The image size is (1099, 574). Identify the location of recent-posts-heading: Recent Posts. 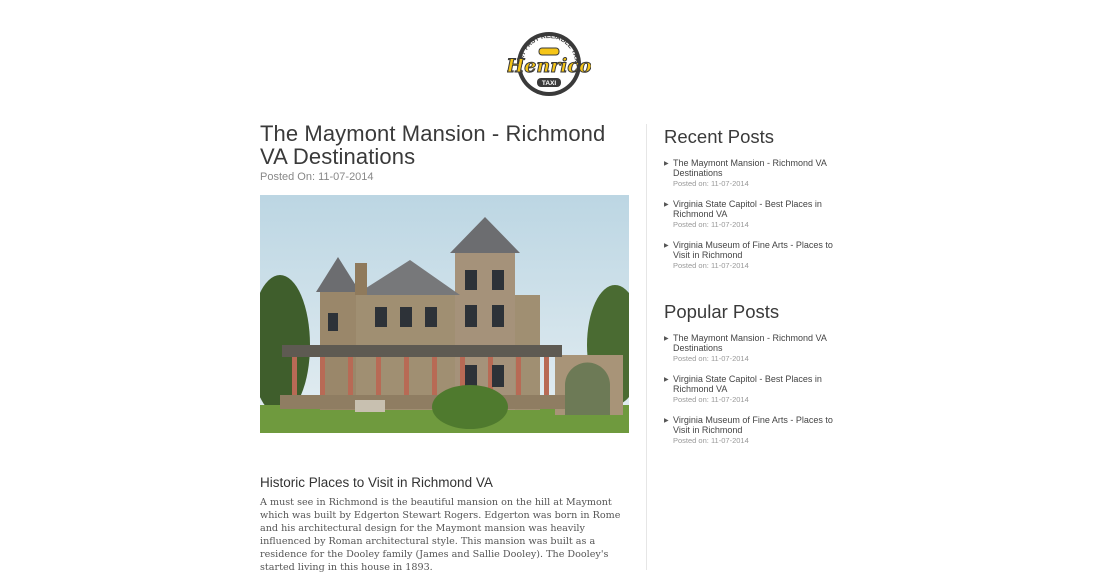
(719, 136).